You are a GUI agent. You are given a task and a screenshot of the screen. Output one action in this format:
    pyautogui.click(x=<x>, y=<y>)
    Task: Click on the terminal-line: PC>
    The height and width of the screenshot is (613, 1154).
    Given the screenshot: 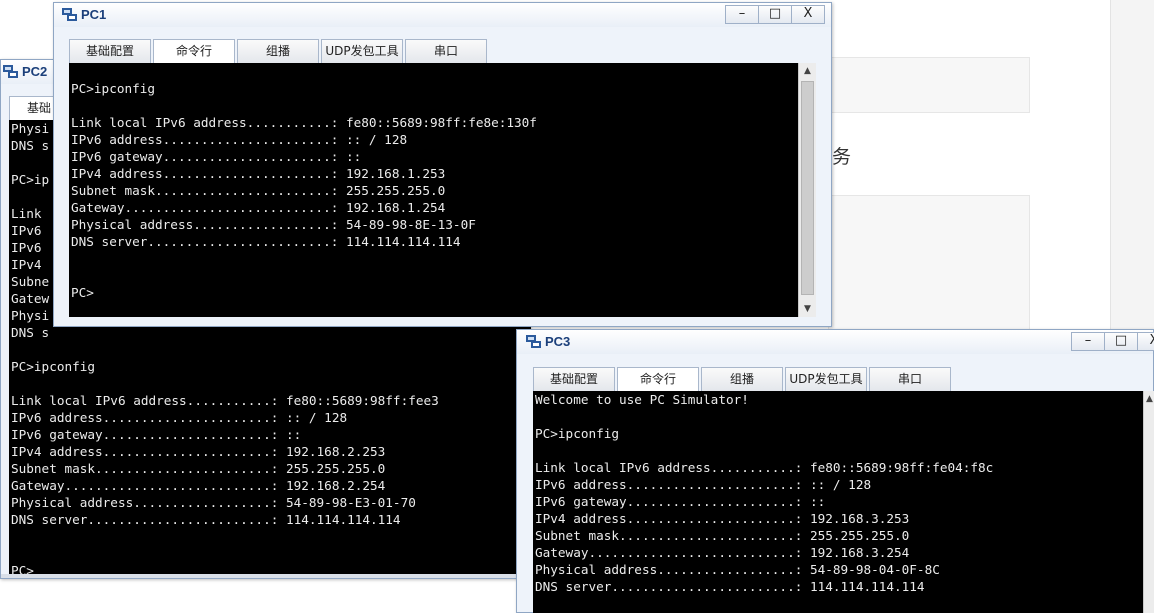 What is the action you would take?
    pyautogui.click(x=82, y=292)
    